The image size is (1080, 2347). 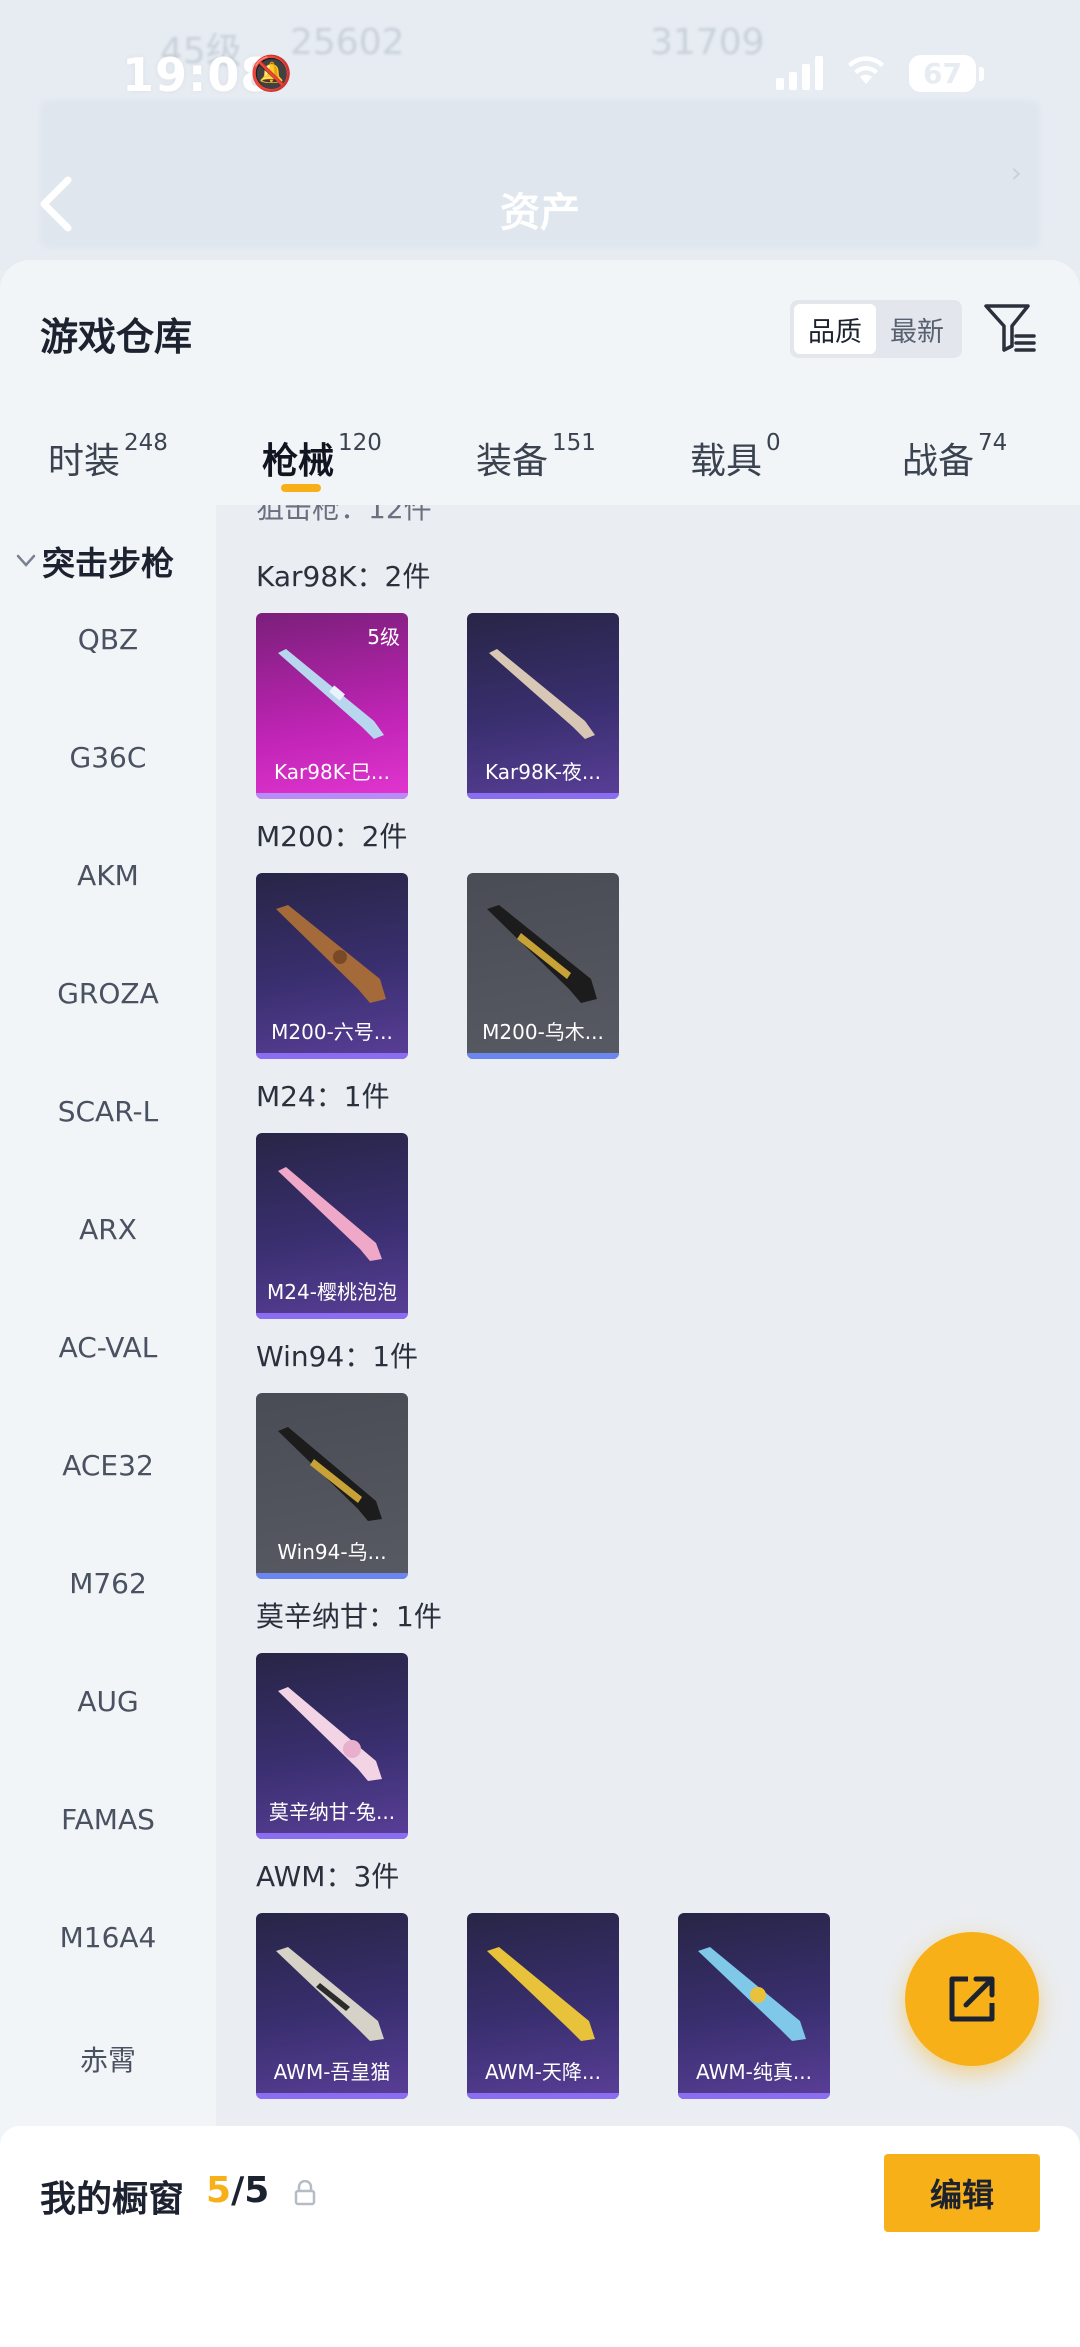 What do you see at coordinates (540, 213) in the screenshot?
I see `page-title: 资产` at bounding box center [540, 213].